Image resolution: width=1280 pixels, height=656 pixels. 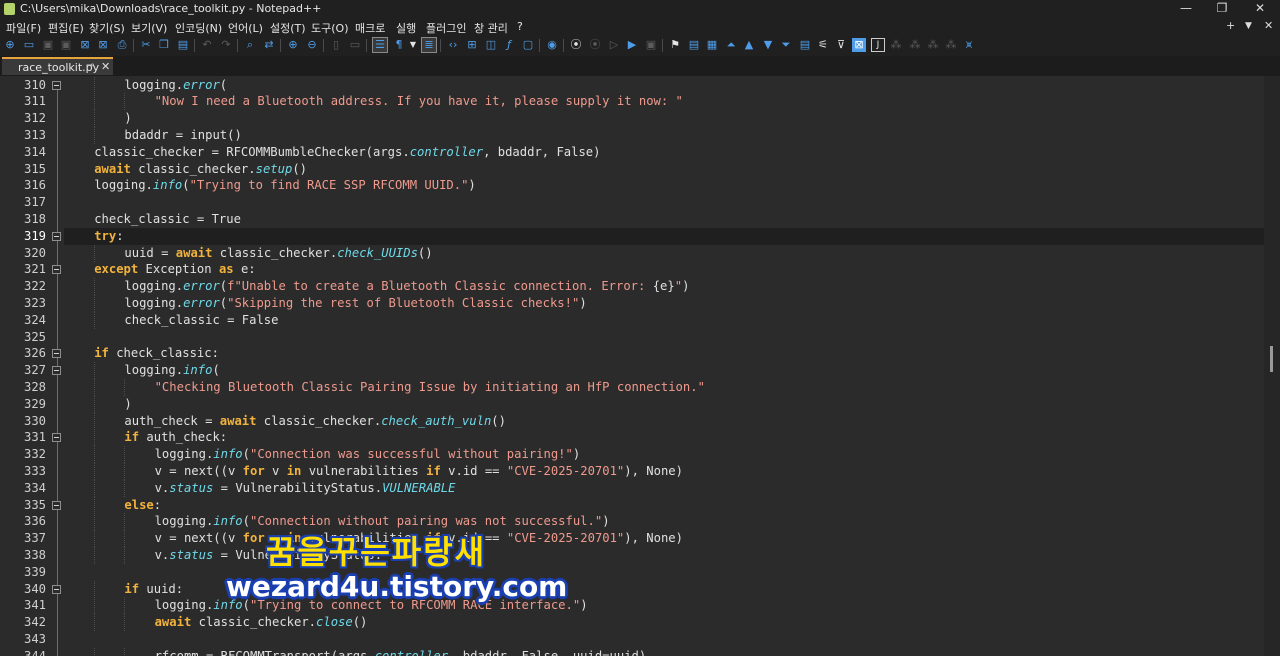 What do you see at coordinates (288, 28) in the screenshot?
I see `menu-settings: 설정(T)` at bounding box center [288, 28].